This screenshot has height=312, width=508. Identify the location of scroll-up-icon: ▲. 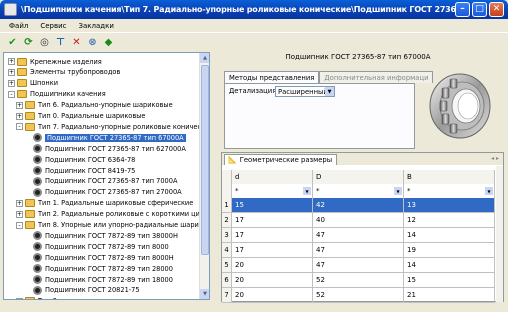
(204, 58).